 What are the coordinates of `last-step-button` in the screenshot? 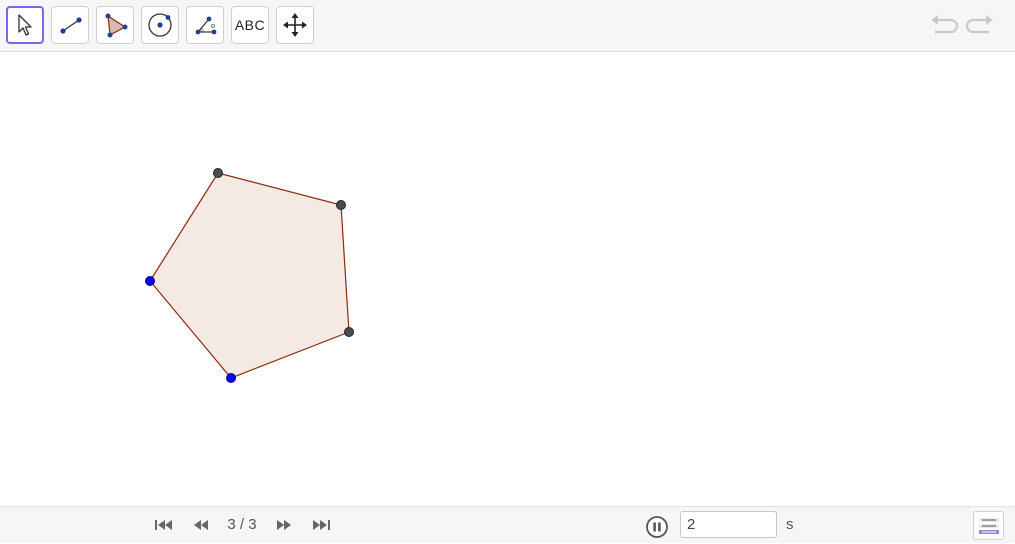 It's located at (321, 527).